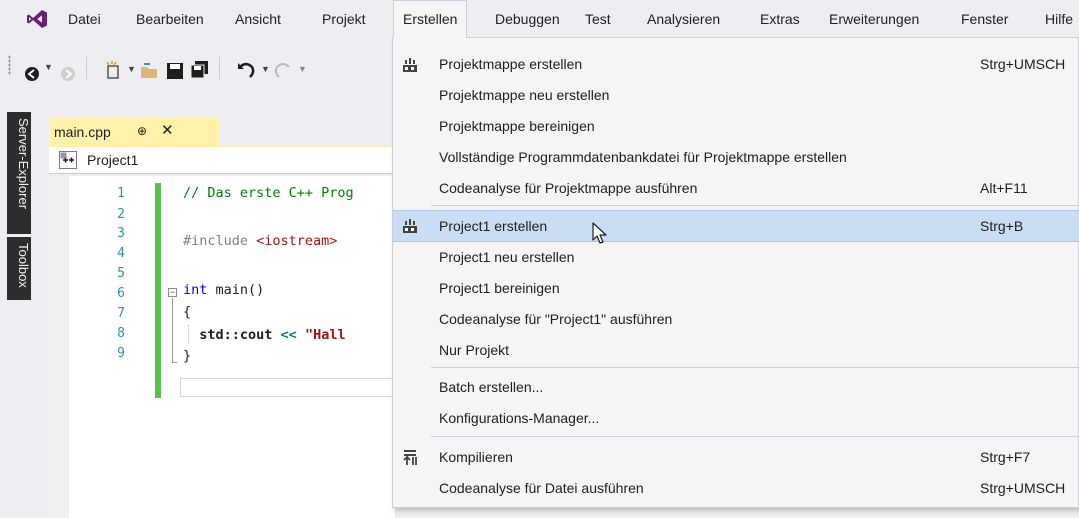 This screenshot has height=518, width=1079. What do you see at coordinates (174, 362) in the screenshot?
I see `fold-guide-end` at bounding box center [174, 362].